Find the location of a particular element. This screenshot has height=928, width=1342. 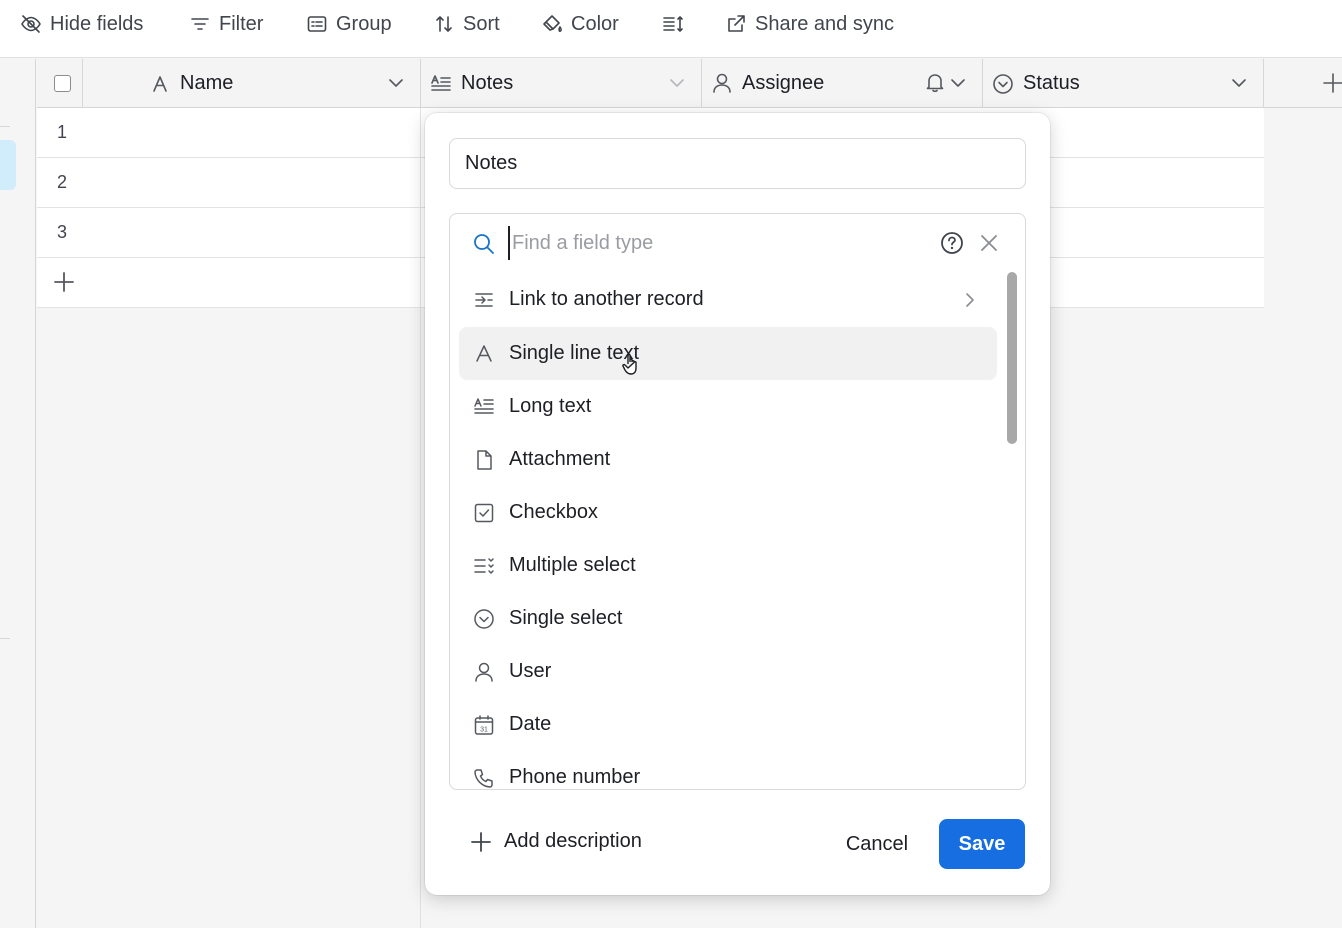

field-type-search is located at coordinates (737, 242).